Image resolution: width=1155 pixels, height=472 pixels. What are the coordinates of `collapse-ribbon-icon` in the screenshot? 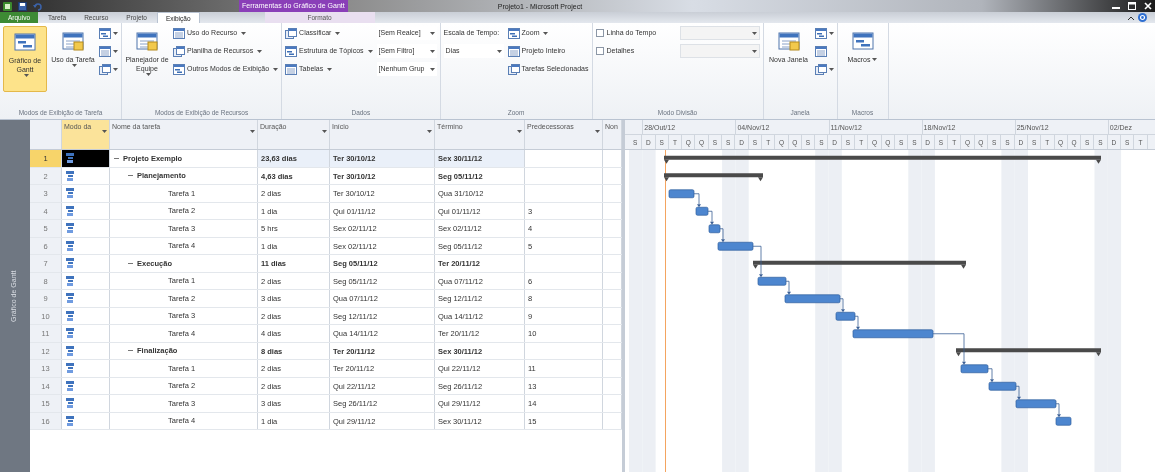 It's located at (1131, 17).